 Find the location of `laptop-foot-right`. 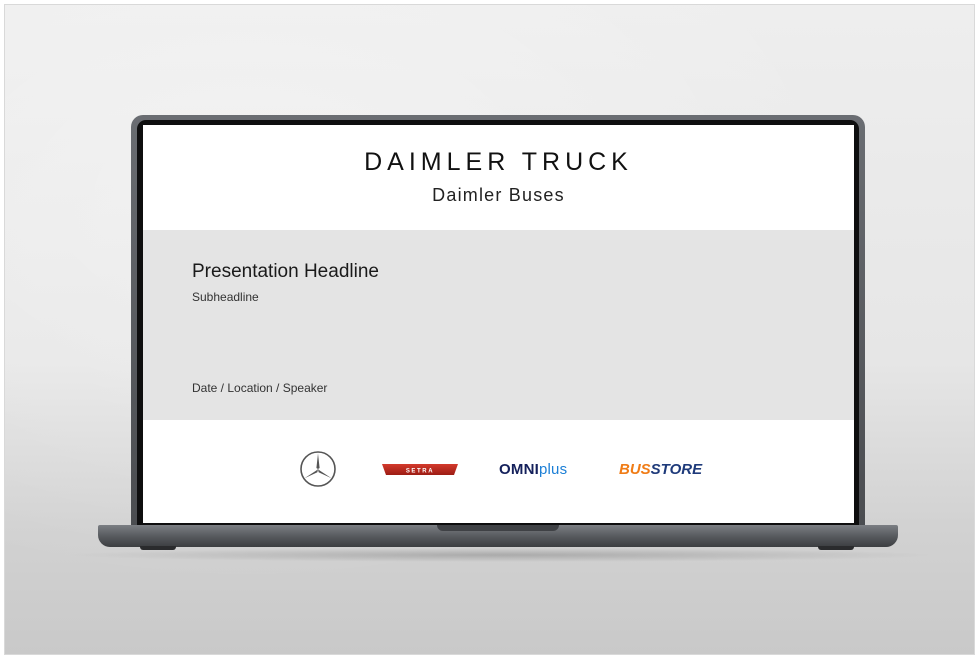

laptop-foot-right is located at coordinates (836, 548).